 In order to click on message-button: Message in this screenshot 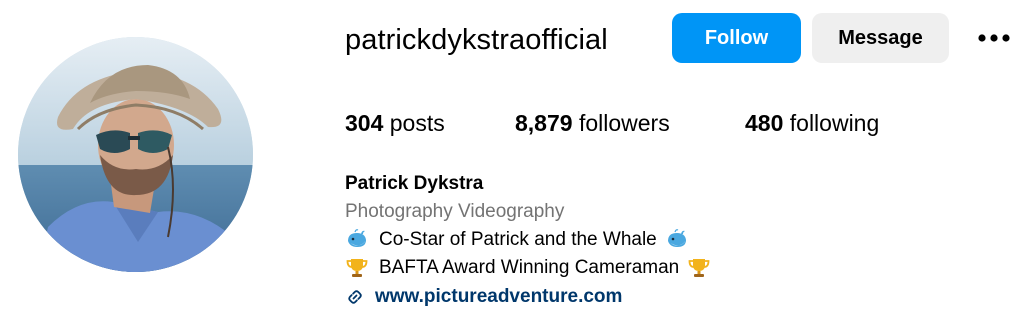, I will do `click(880, 38)`.